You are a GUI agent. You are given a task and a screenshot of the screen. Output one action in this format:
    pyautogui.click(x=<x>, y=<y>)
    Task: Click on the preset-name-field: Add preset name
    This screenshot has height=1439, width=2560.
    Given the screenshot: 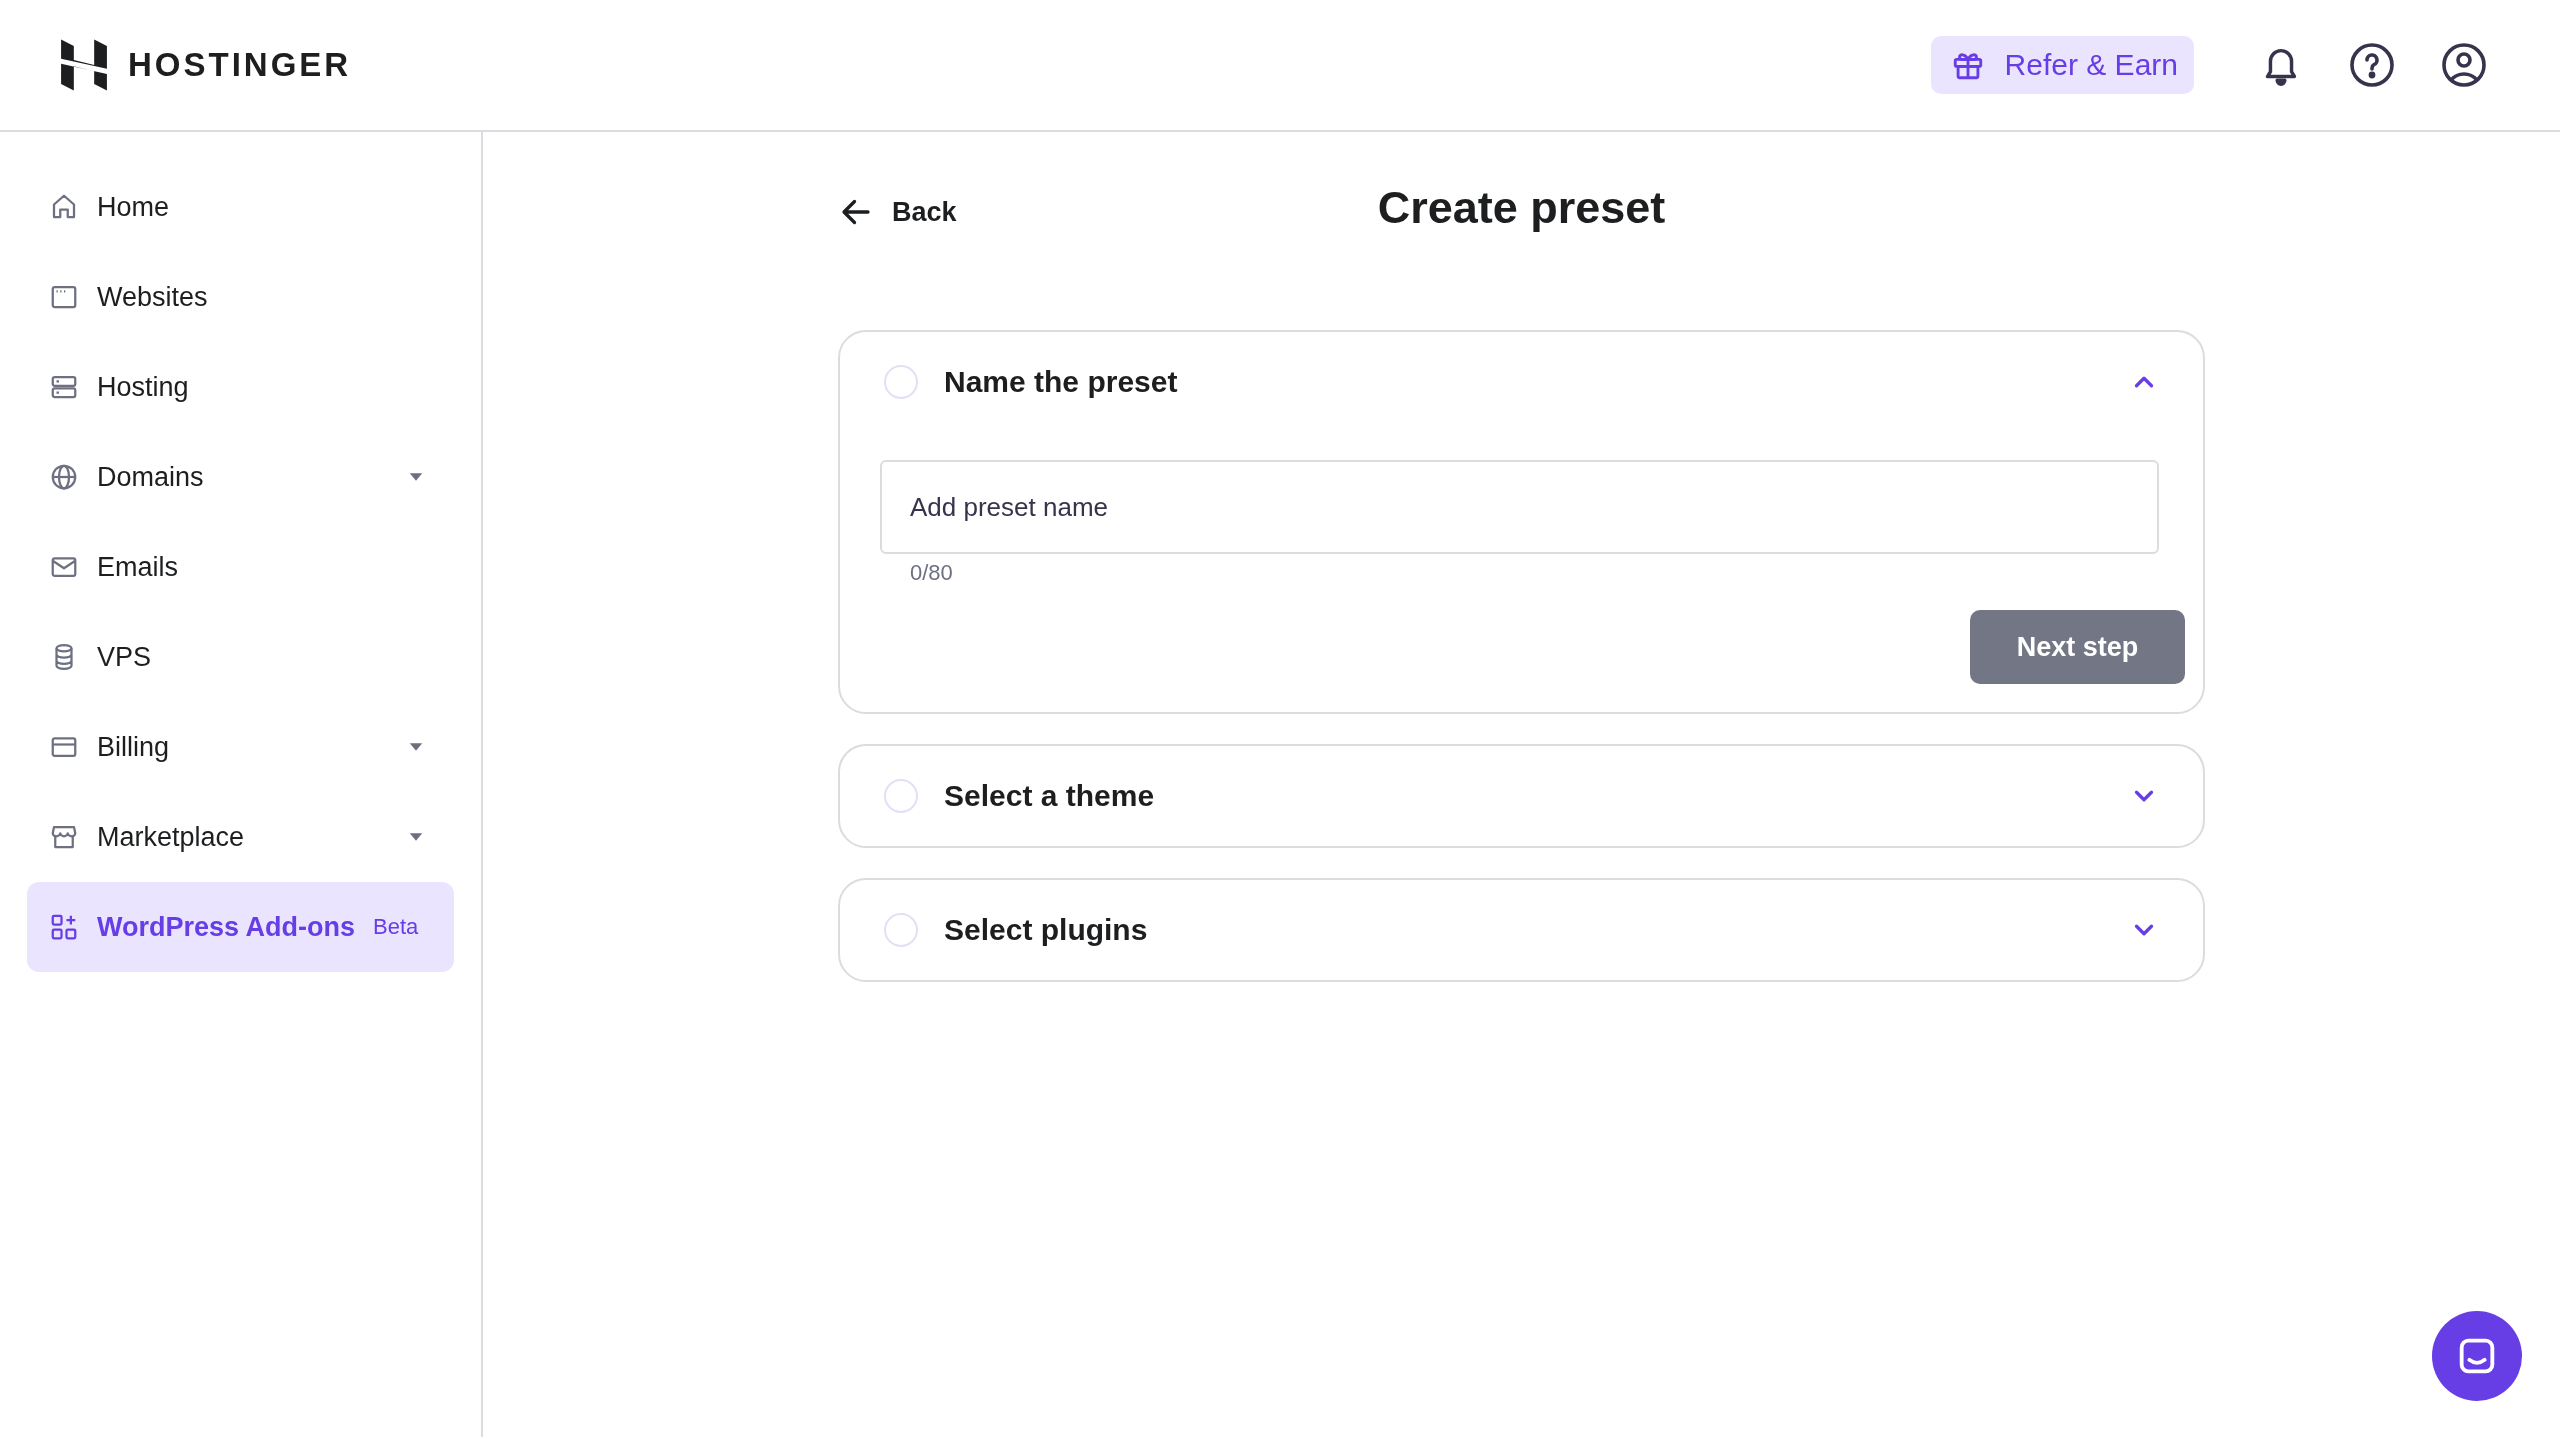 What is the action you would take?
    pyautogui.click(x=1519, y=507)
    